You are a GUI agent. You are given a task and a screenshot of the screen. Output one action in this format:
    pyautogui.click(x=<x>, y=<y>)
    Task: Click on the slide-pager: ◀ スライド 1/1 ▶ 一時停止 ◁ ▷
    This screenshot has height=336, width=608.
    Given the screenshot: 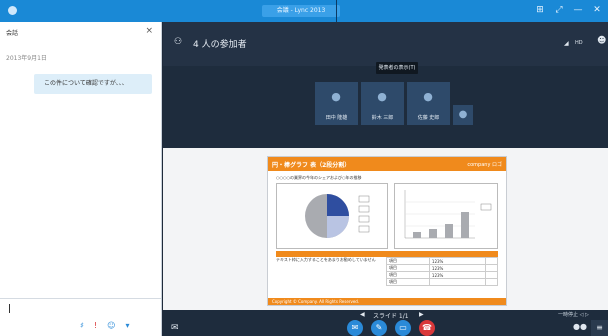 What is the action you would take?
    pyautogui.click(x=385, y=315)
    